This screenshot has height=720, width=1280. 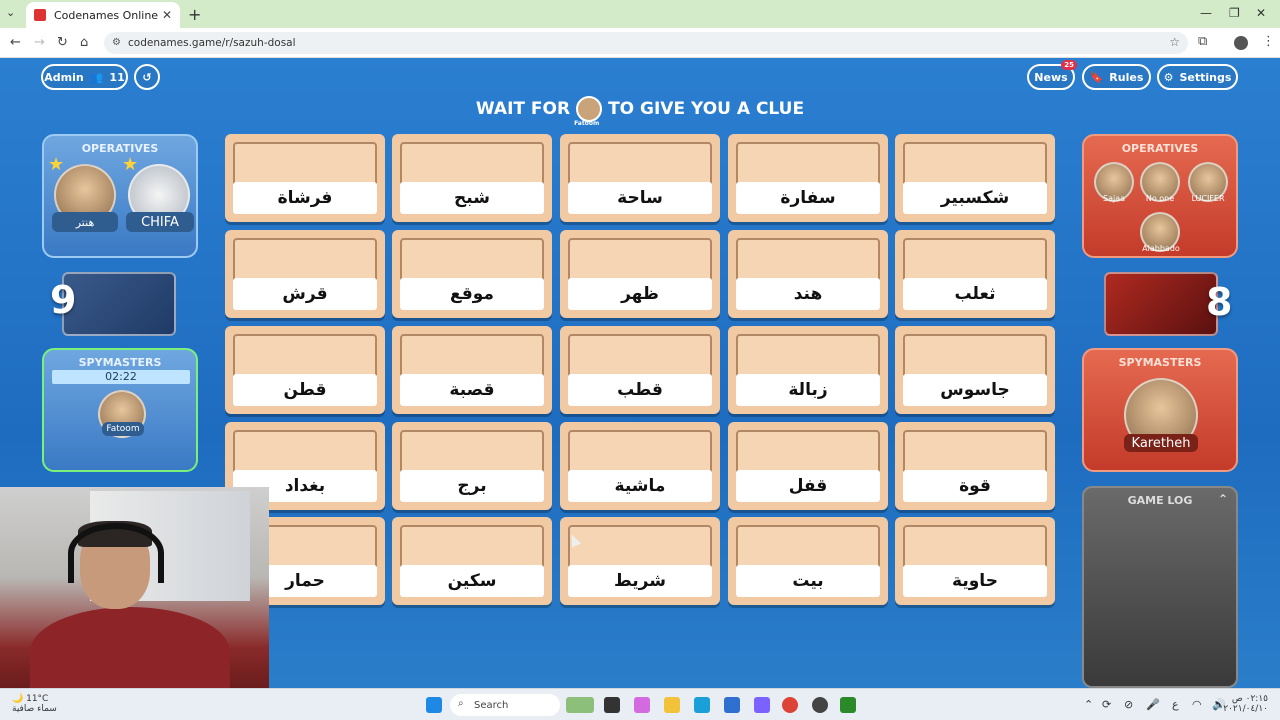 I want to click on window-close-icon: ✕, so click(x=1261, y=13).